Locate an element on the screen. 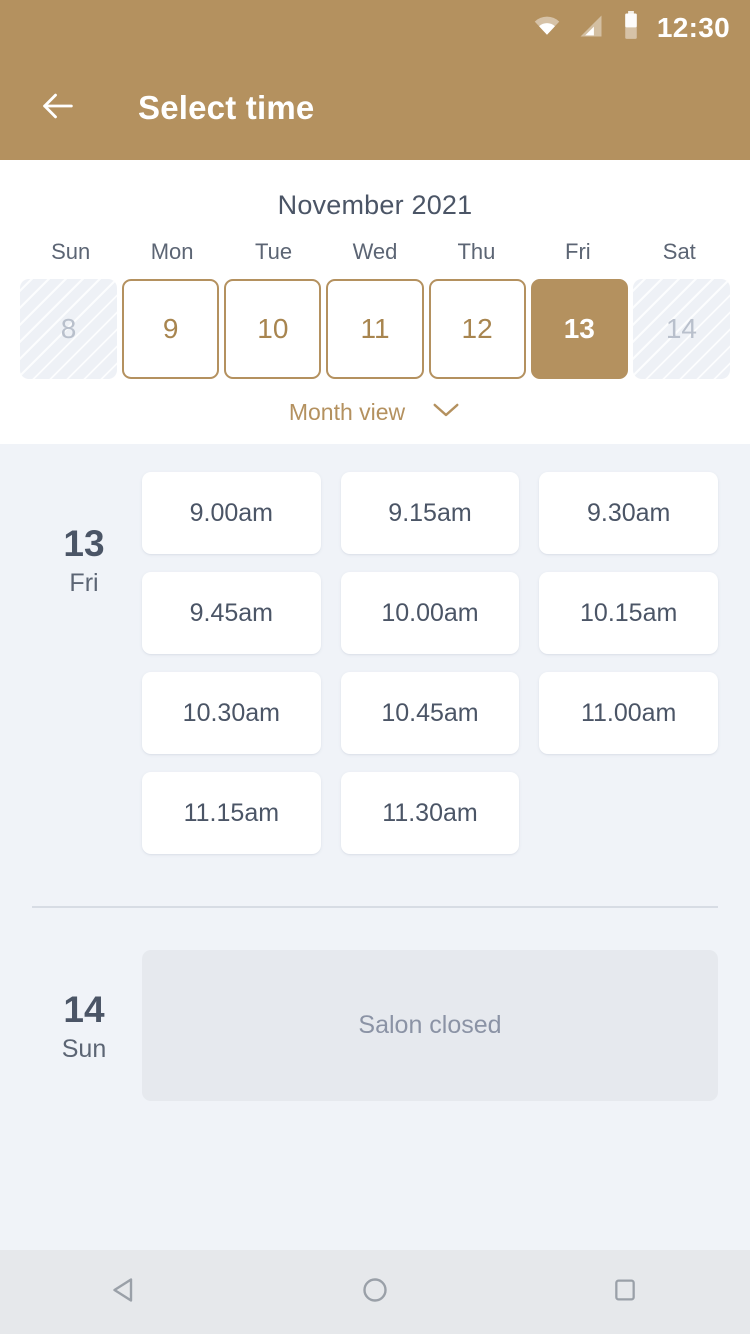 The width and height of the screenshot is (750, 1334). calendar-day-row: 8 9 10 11 12 13 14 is located at coordinates (375, 329).